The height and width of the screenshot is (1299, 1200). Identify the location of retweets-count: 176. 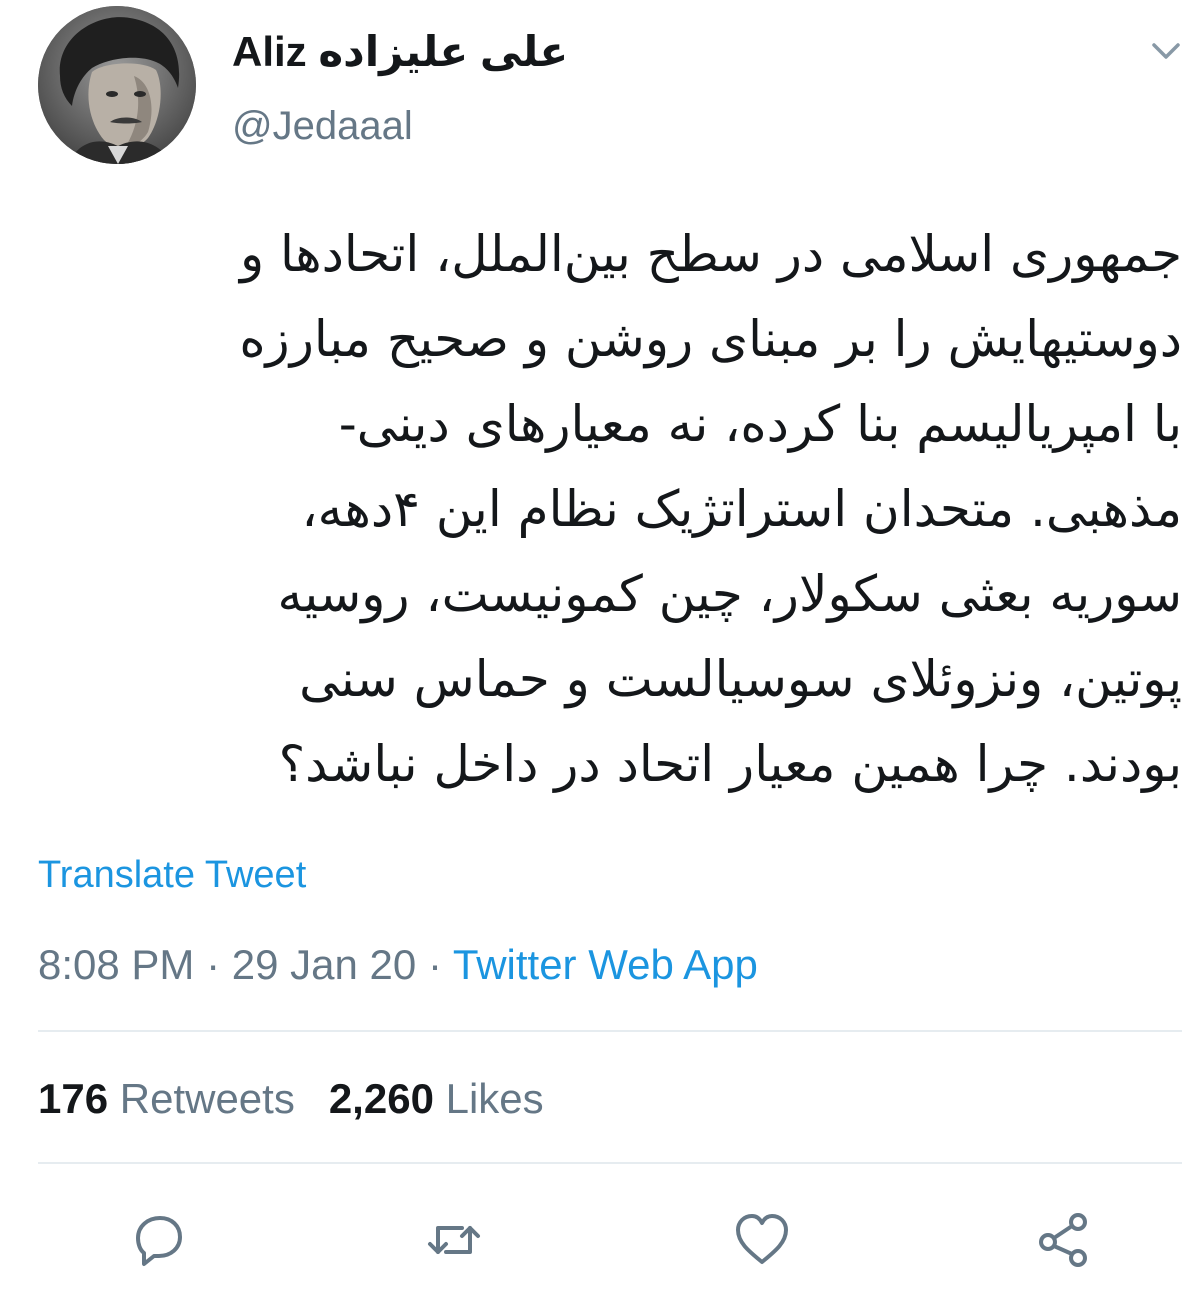
(73, 1098).